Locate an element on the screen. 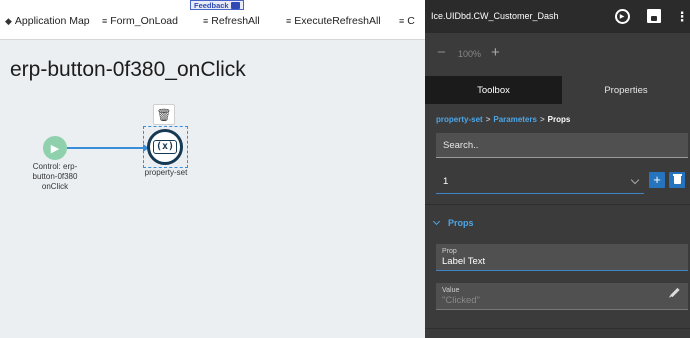 The width and height of the screenshot is (690, 338). props-section-header: Props is located at coordinates (453, 222).